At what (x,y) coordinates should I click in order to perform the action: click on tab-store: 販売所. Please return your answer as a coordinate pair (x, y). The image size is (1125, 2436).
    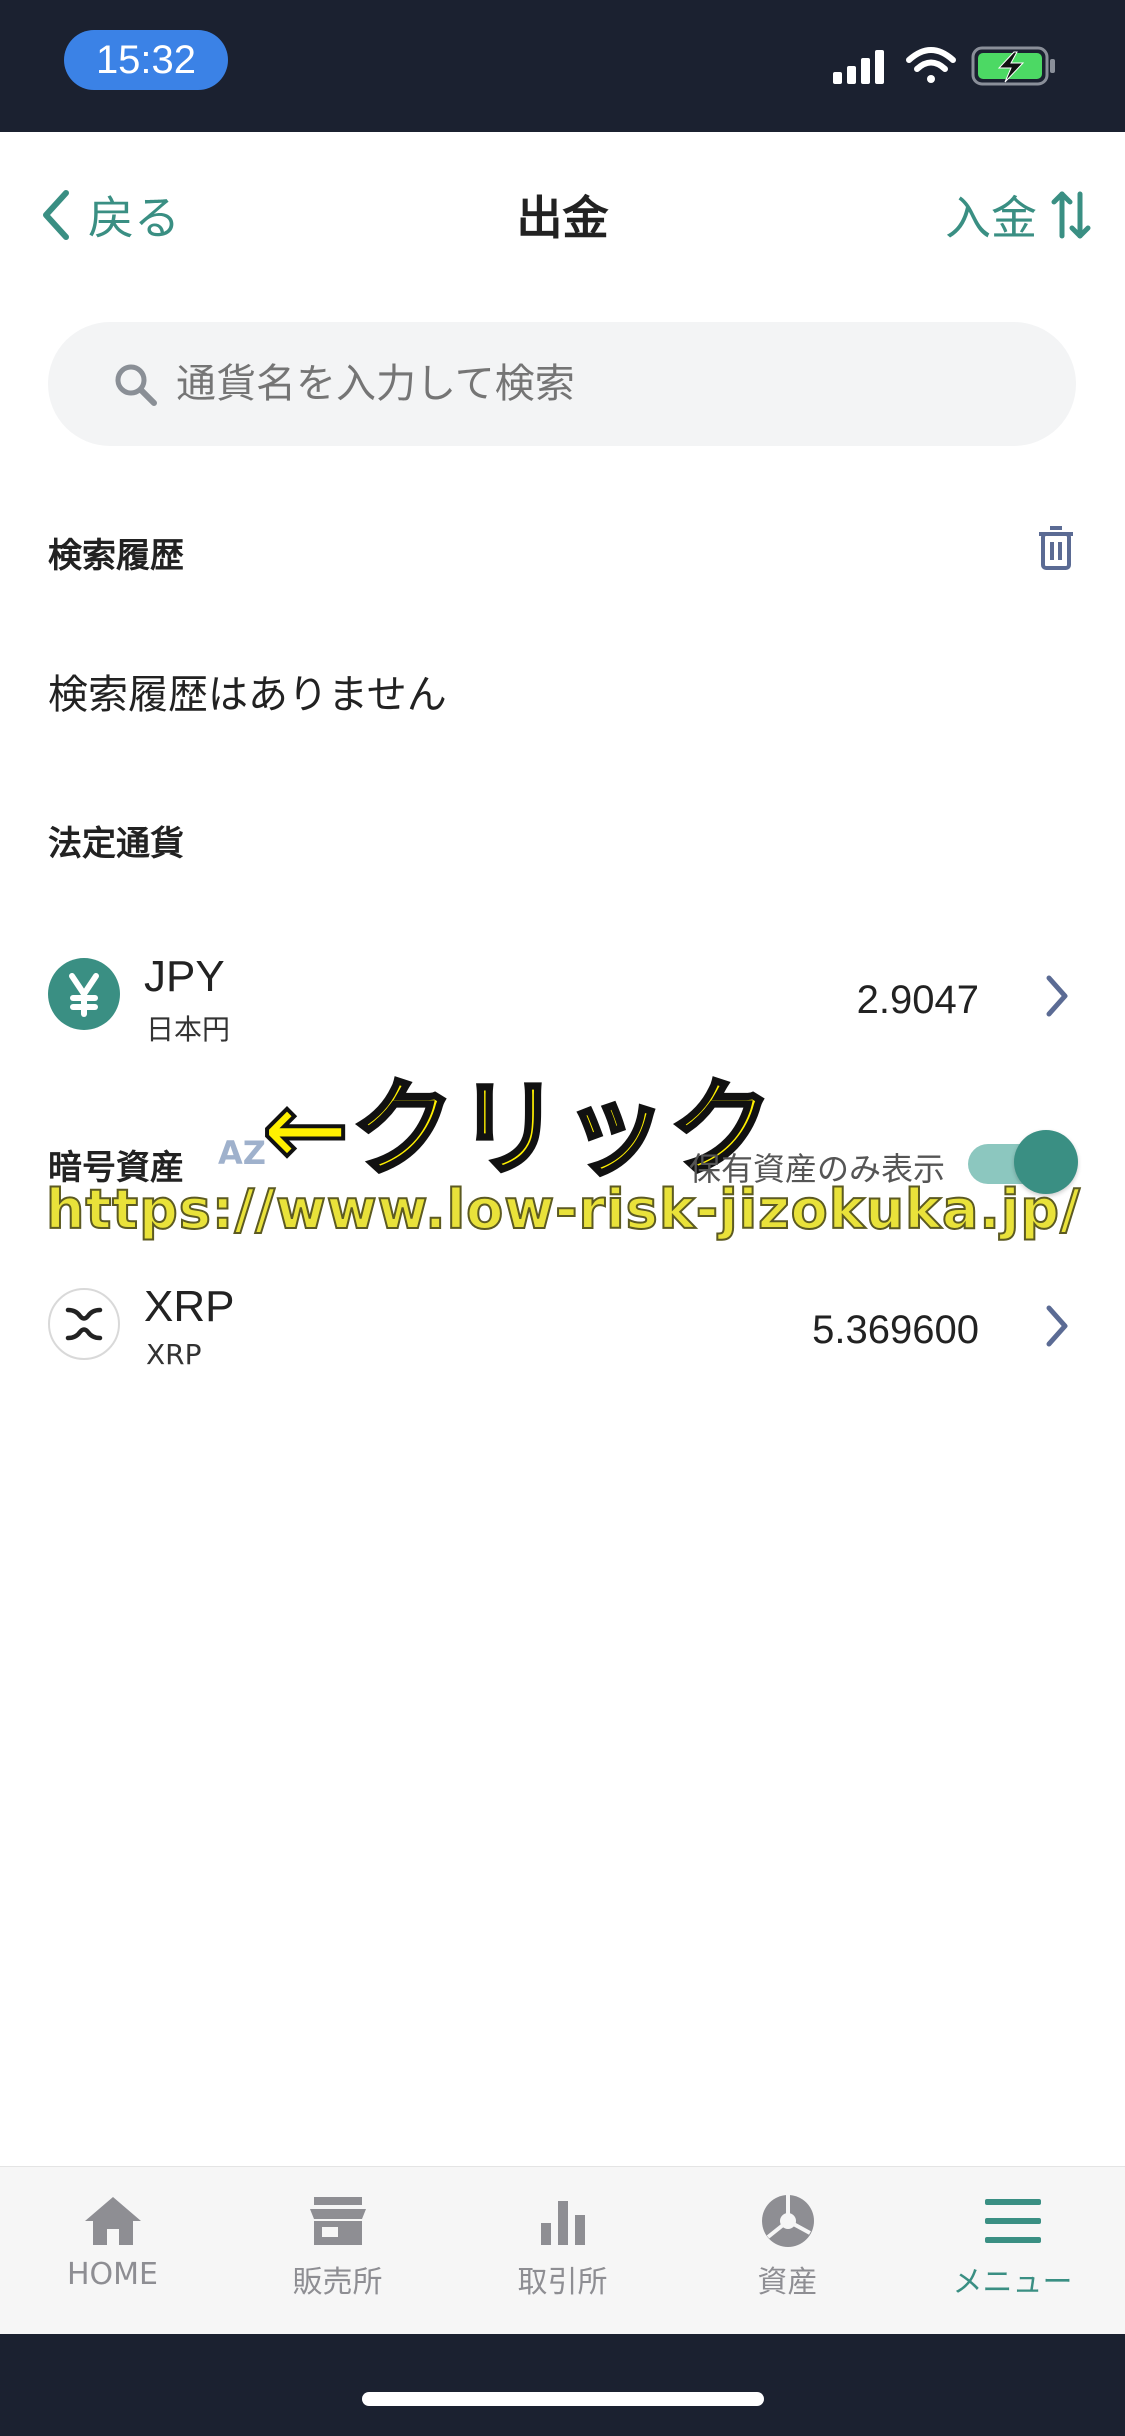
    Looking at the image, I should click on (337, 2251).